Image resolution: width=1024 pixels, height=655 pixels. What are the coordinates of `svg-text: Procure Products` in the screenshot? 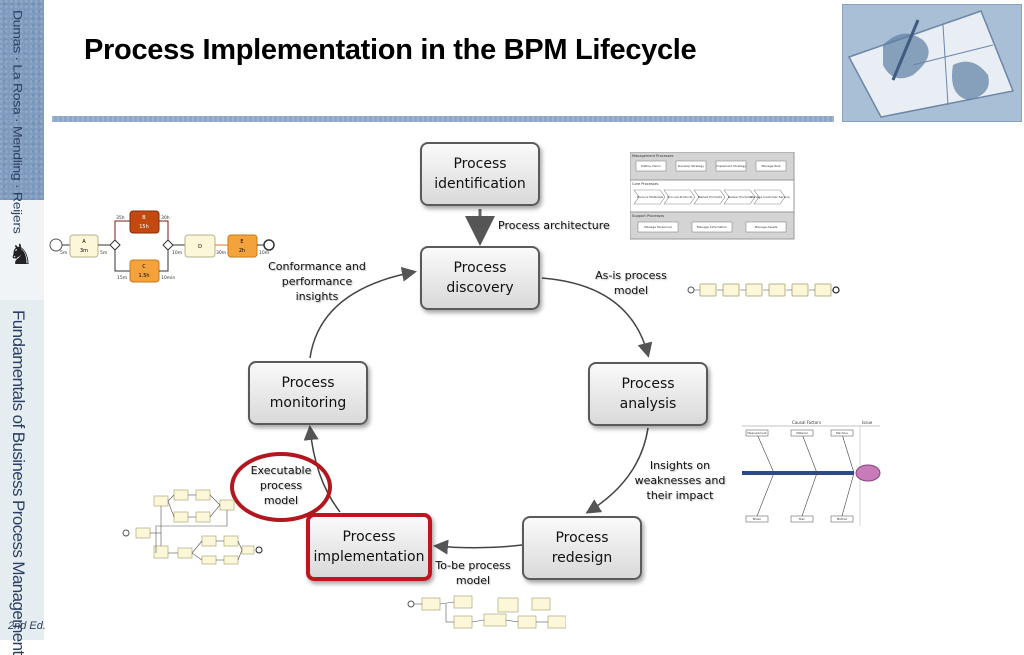 It's located at (680, 197).